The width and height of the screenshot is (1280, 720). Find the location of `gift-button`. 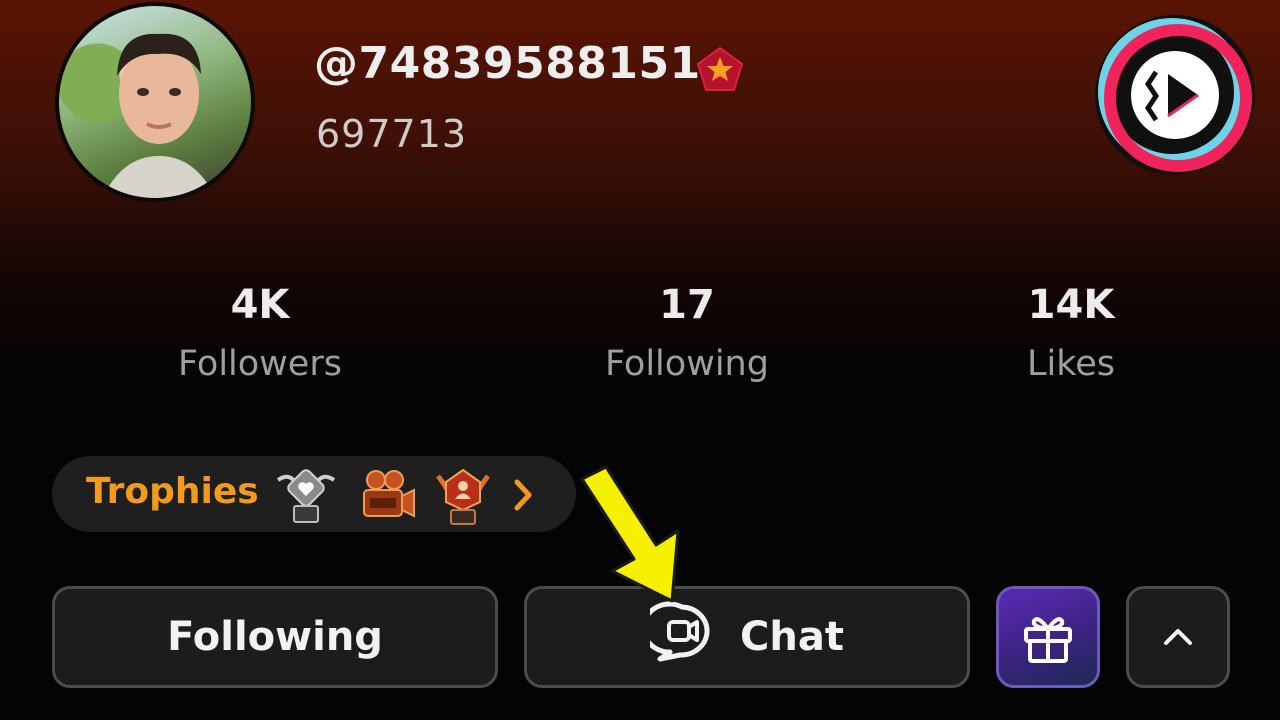

gift-button is located at coordinates (1048, 637).